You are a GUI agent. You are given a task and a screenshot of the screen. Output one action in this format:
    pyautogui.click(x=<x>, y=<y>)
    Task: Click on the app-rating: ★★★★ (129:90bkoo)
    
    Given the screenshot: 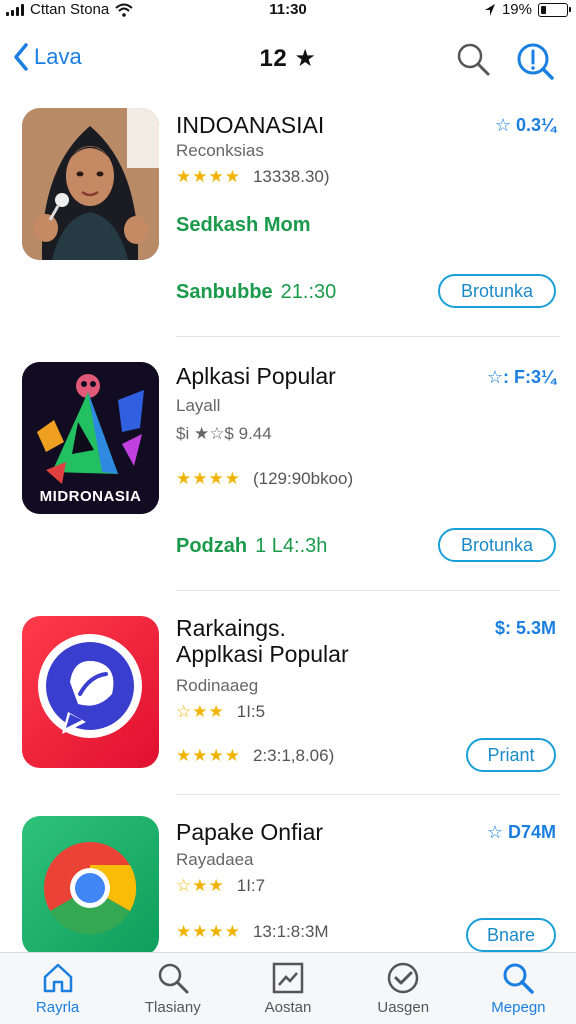 What is the action you would take?
    pyautogui.click(x=264, y=479)
    